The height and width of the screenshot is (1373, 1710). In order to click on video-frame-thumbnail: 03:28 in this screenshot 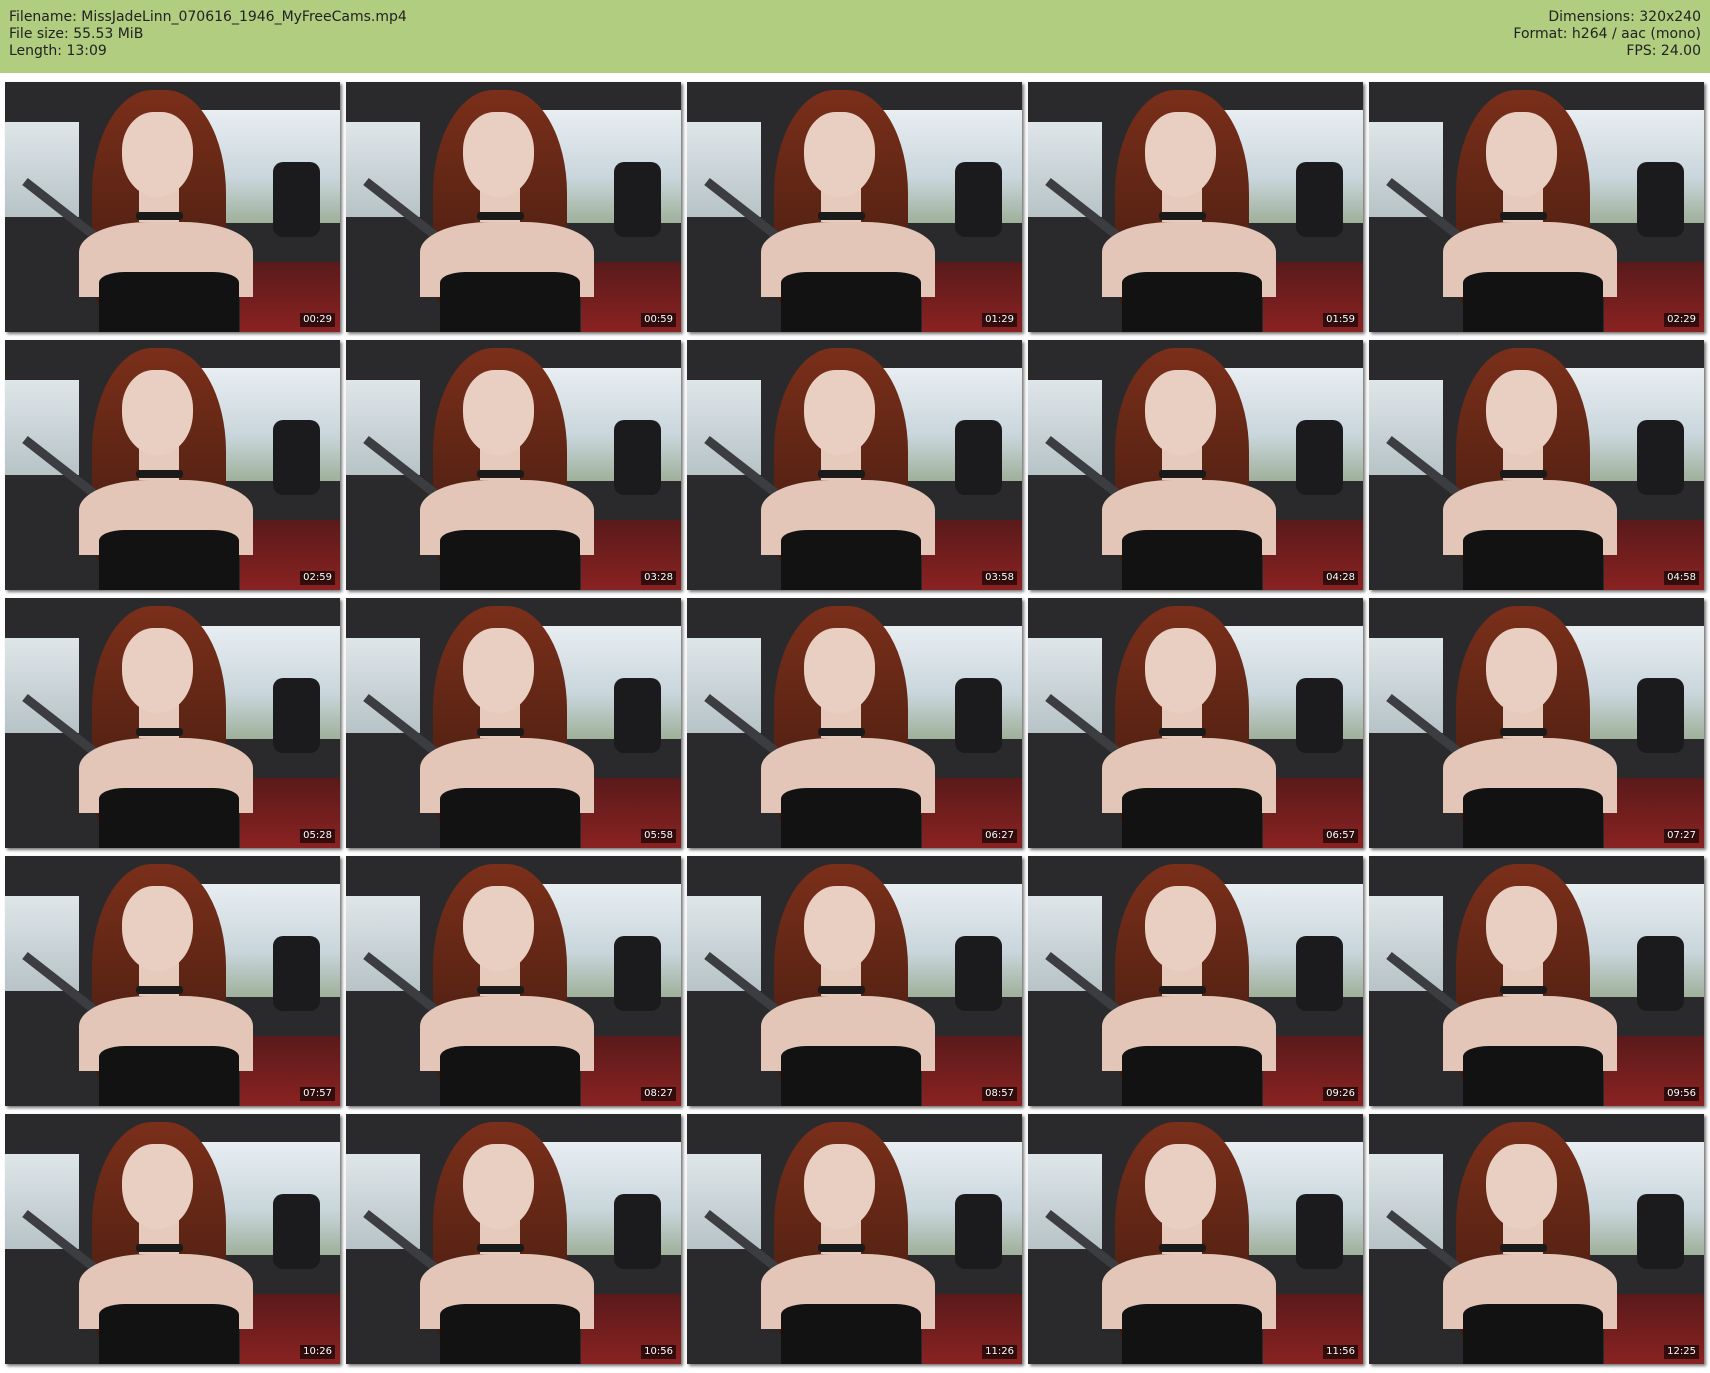, I will do `click(513, 465)`.